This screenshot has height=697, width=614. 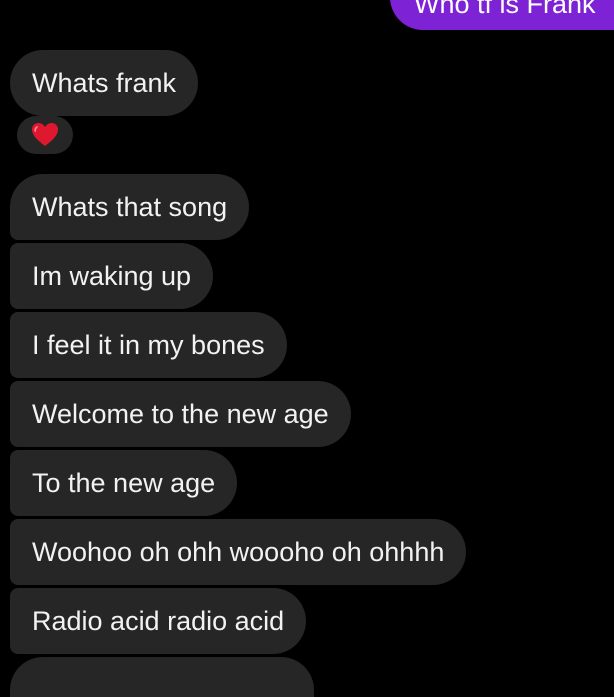 I want to click on incoming-message-bubble: I feel it in my bones, so click(x=148, y=345).